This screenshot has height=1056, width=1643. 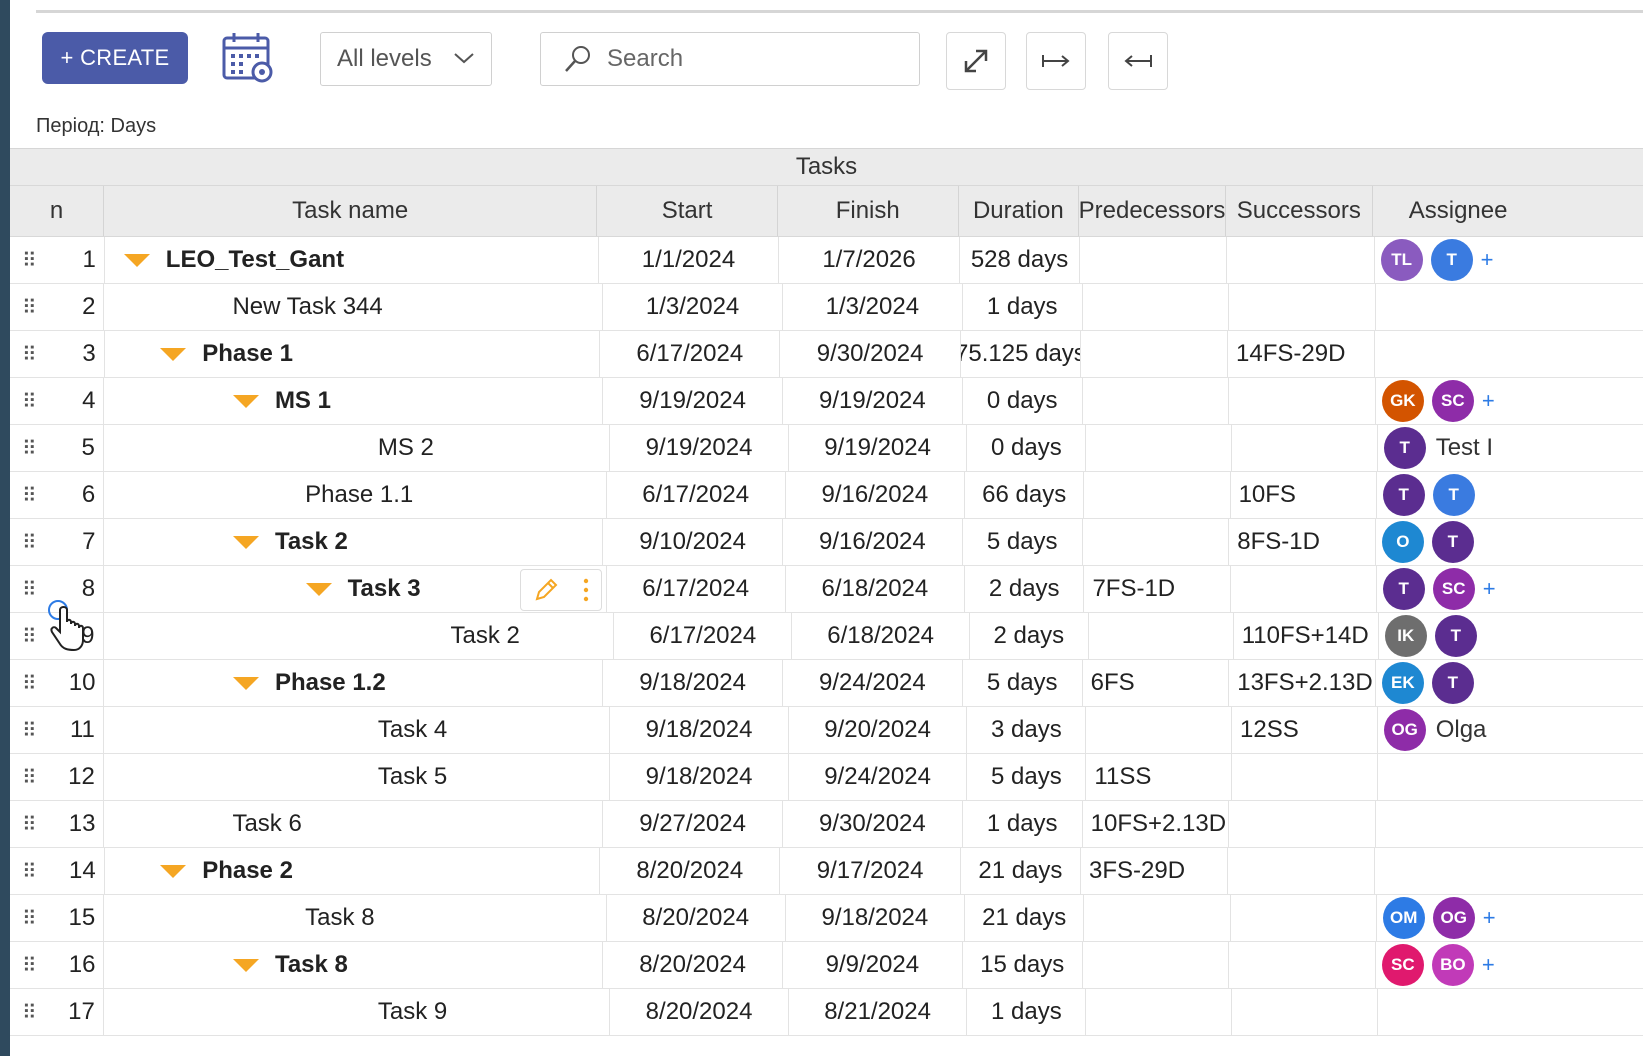 I want to click on duration-cell: 3 days, so click(x=1027, y=730).